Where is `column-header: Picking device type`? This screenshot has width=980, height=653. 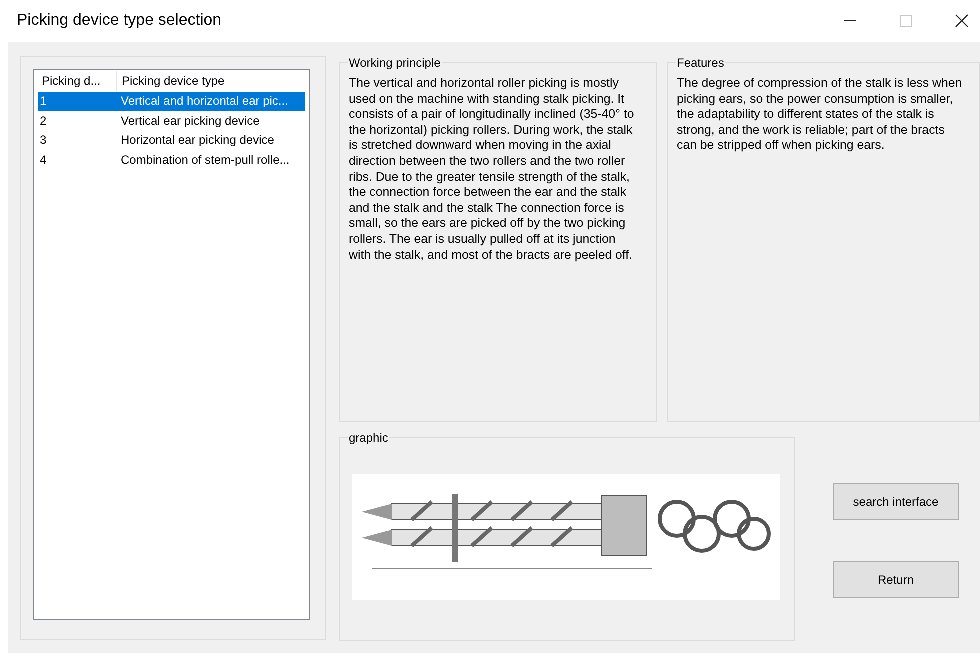 column-header: Picking device type is located at coordinates (210, 80).